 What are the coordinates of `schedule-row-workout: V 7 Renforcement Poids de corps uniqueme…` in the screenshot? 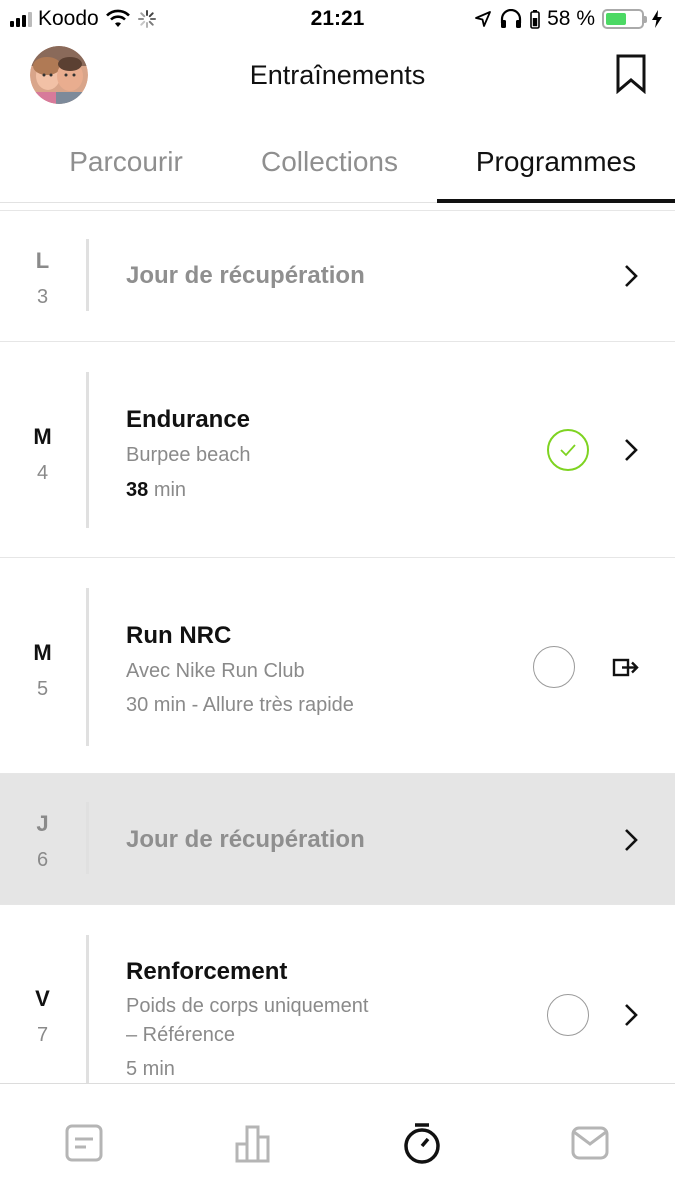 It's located at (337, 993).